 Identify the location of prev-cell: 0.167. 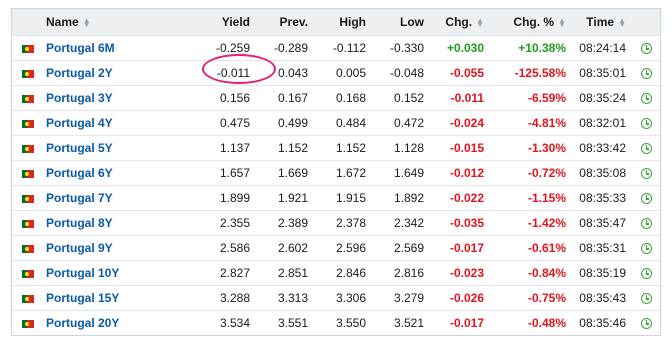
(285, 98).